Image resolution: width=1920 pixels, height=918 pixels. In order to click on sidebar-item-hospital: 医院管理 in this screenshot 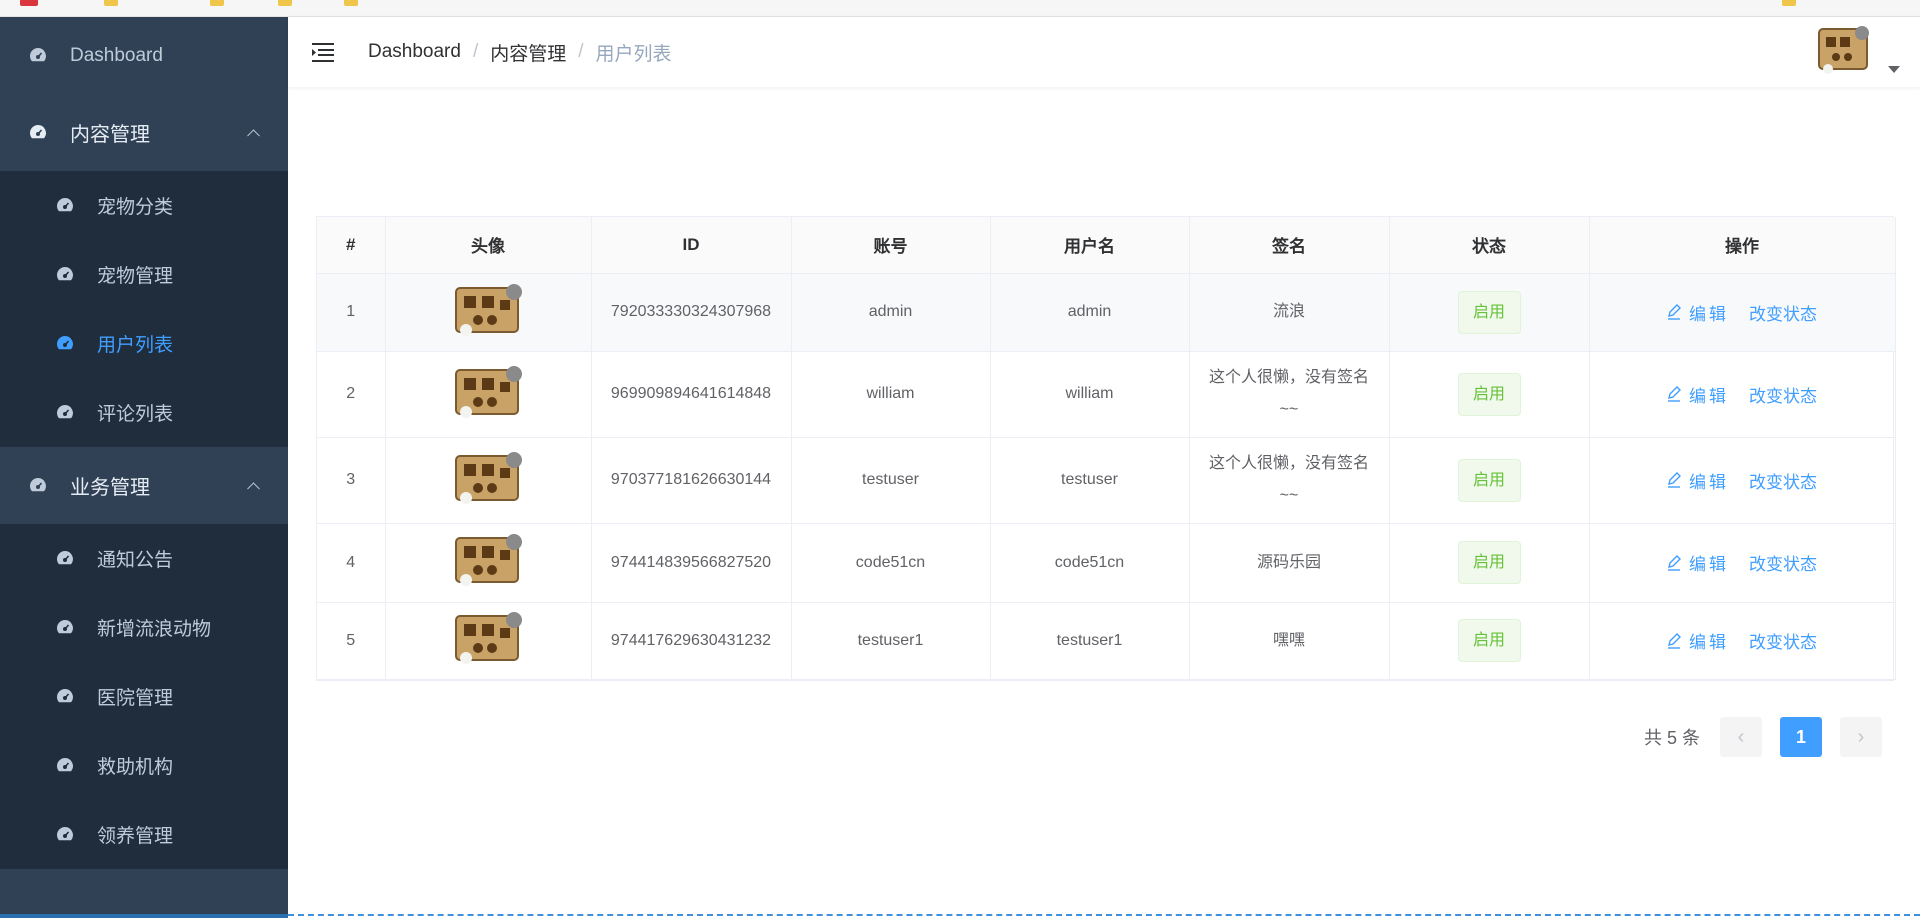, I will do `click(144, 696)`.